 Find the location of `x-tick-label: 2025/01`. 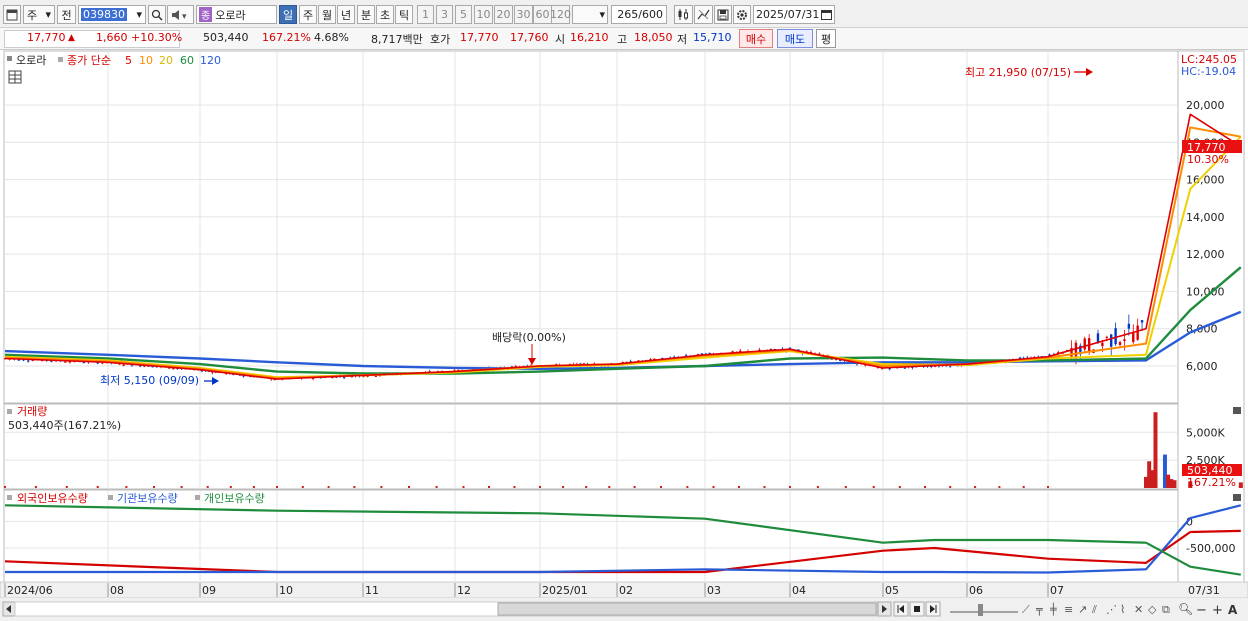

x-tick-label: 2025/01 is located at coordinates (565, 590).